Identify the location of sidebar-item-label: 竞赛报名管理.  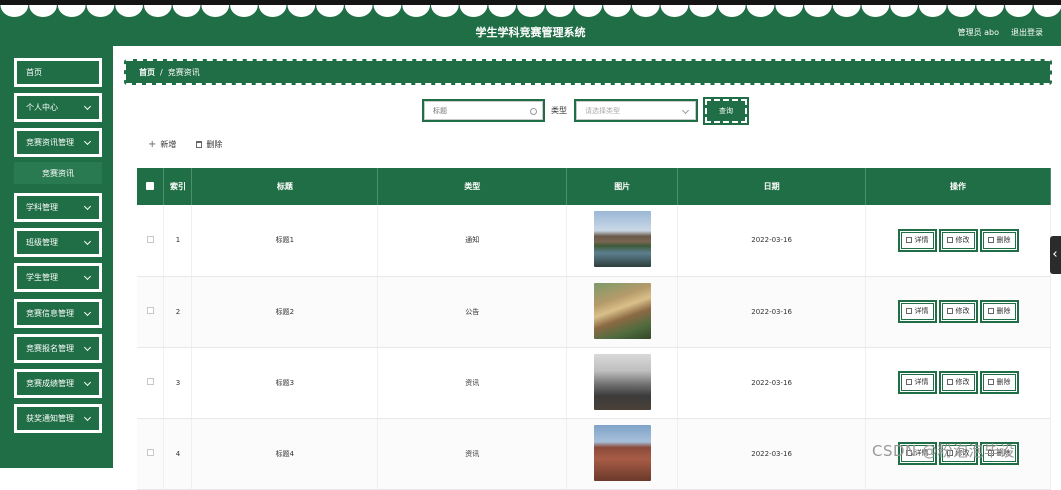
(50, 348).